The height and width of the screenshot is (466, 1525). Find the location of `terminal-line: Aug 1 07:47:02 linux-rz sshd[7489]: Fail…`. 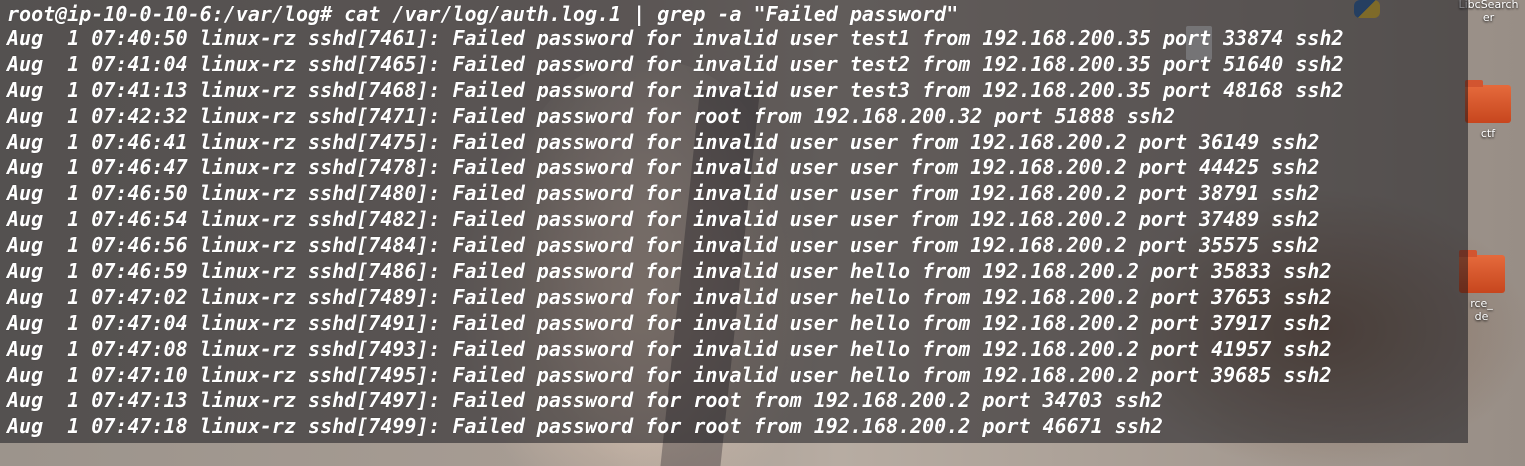

terminal-line: Aug 1 07:47:02 linux-rz sshd[7489]: Fail… is located at coordinates (669, 296).